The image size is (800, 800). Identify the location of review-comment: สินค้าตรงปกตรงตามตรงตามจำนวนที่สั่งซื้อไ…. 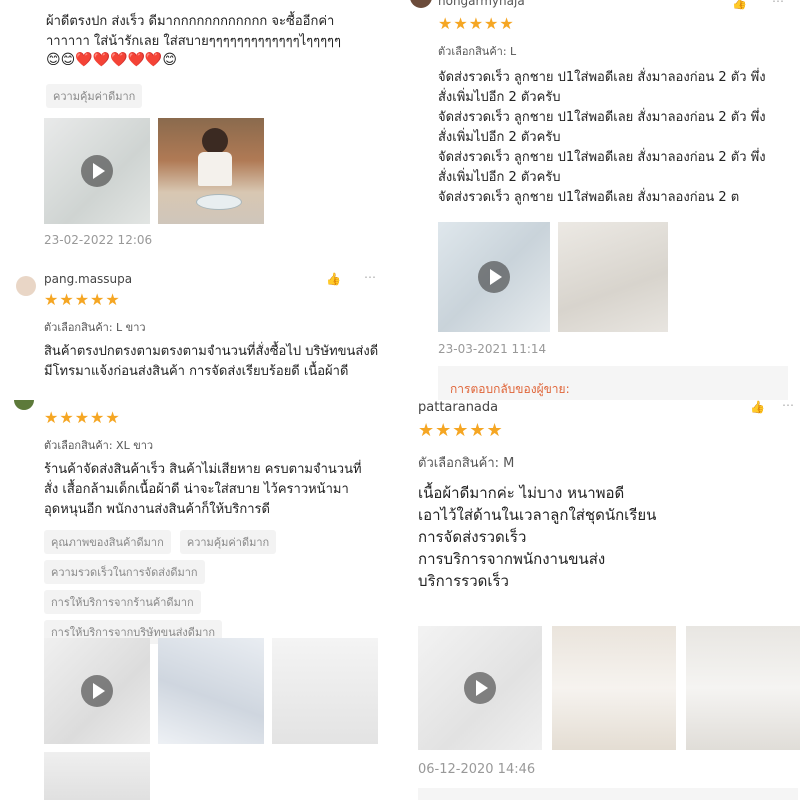
(211, 361).